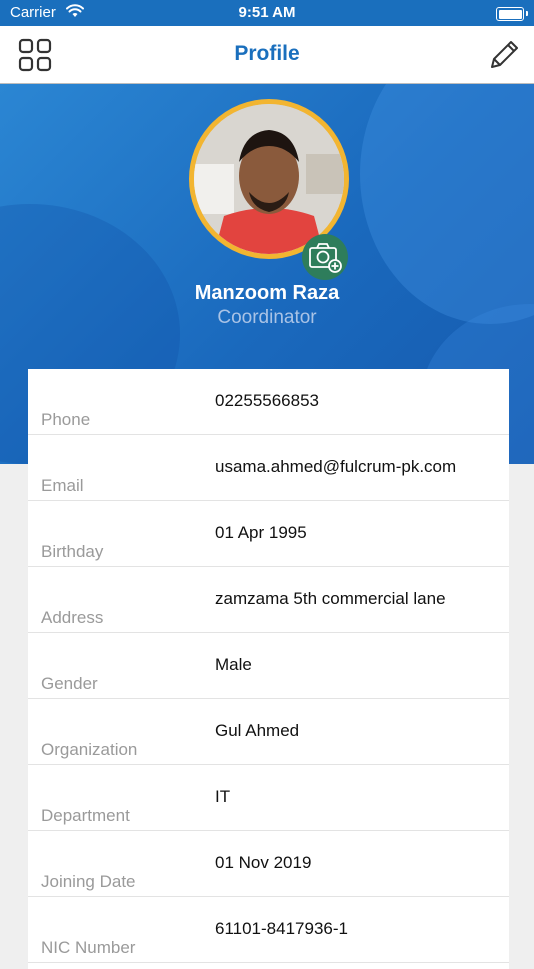  I want to click on field-row-address: Address zamzama 5th commercial lane, so click(268, 600).